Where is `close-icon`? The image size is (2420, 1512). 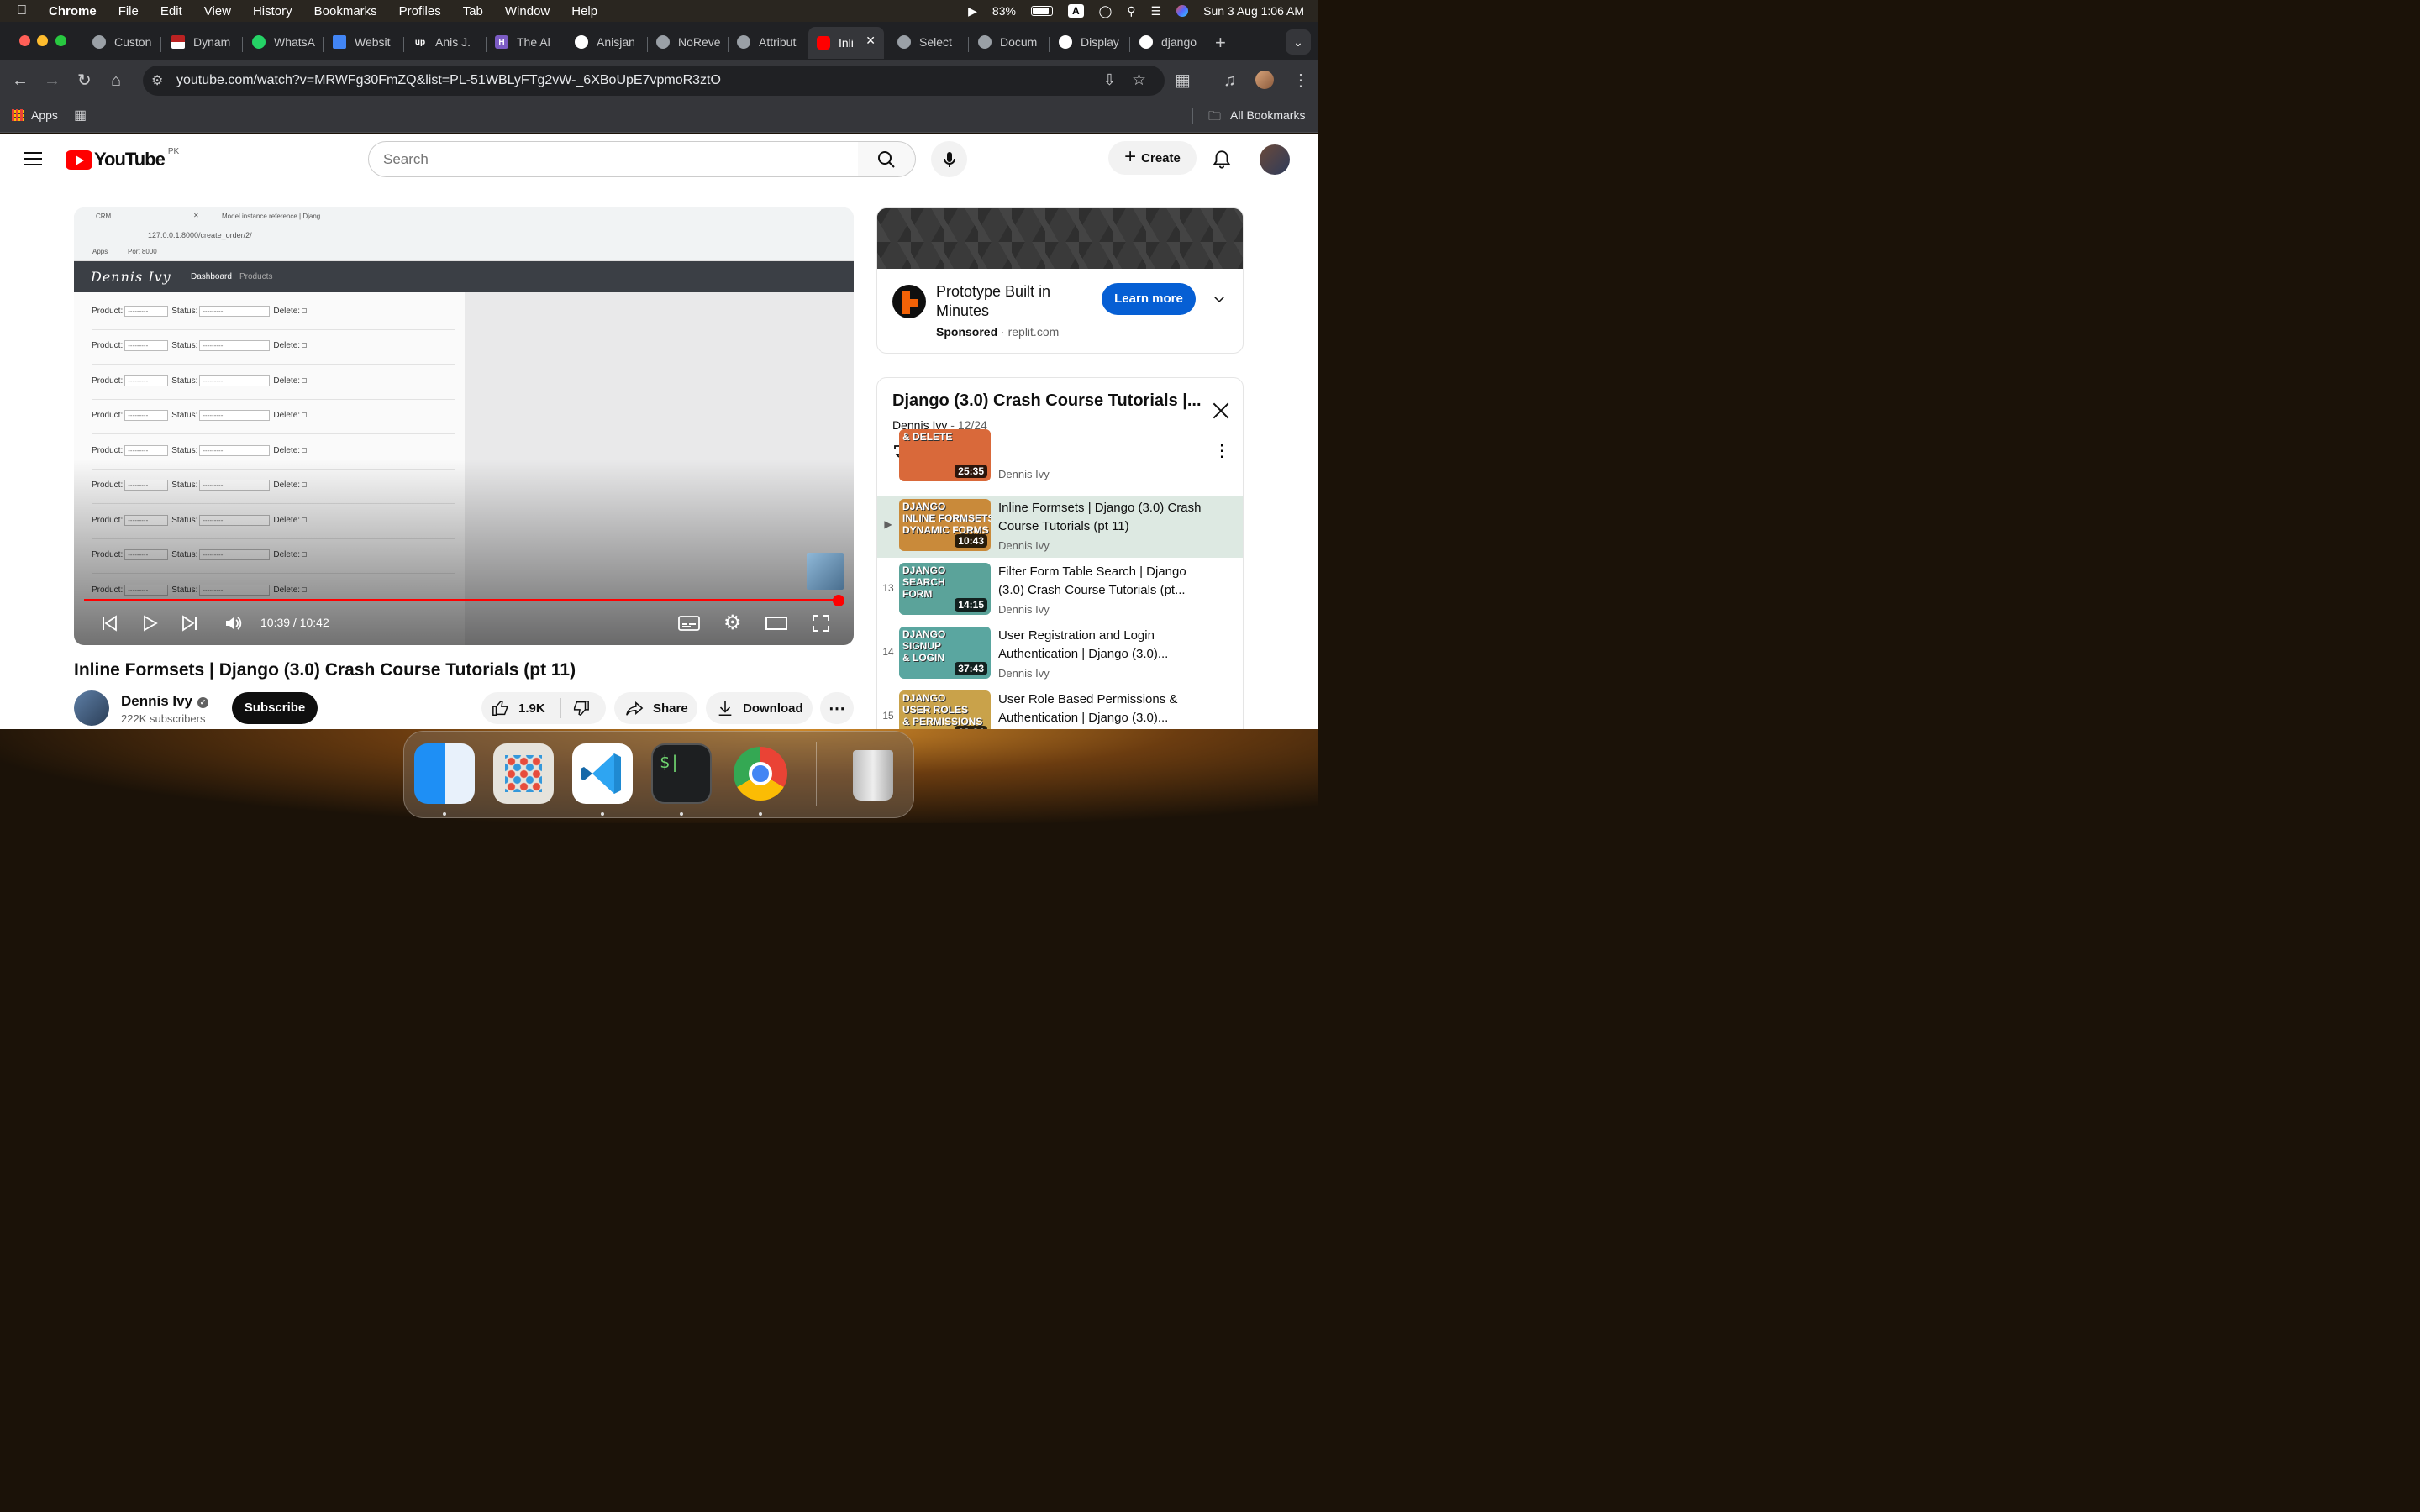
close-icon is located at coordinates (1221, 411).